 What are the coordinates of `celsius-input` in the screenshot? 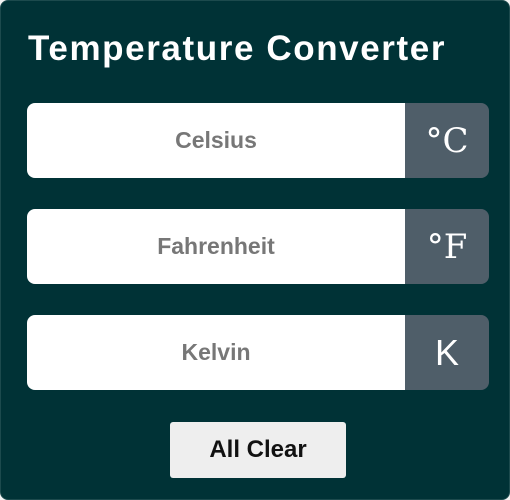 It's located at (216, 140).